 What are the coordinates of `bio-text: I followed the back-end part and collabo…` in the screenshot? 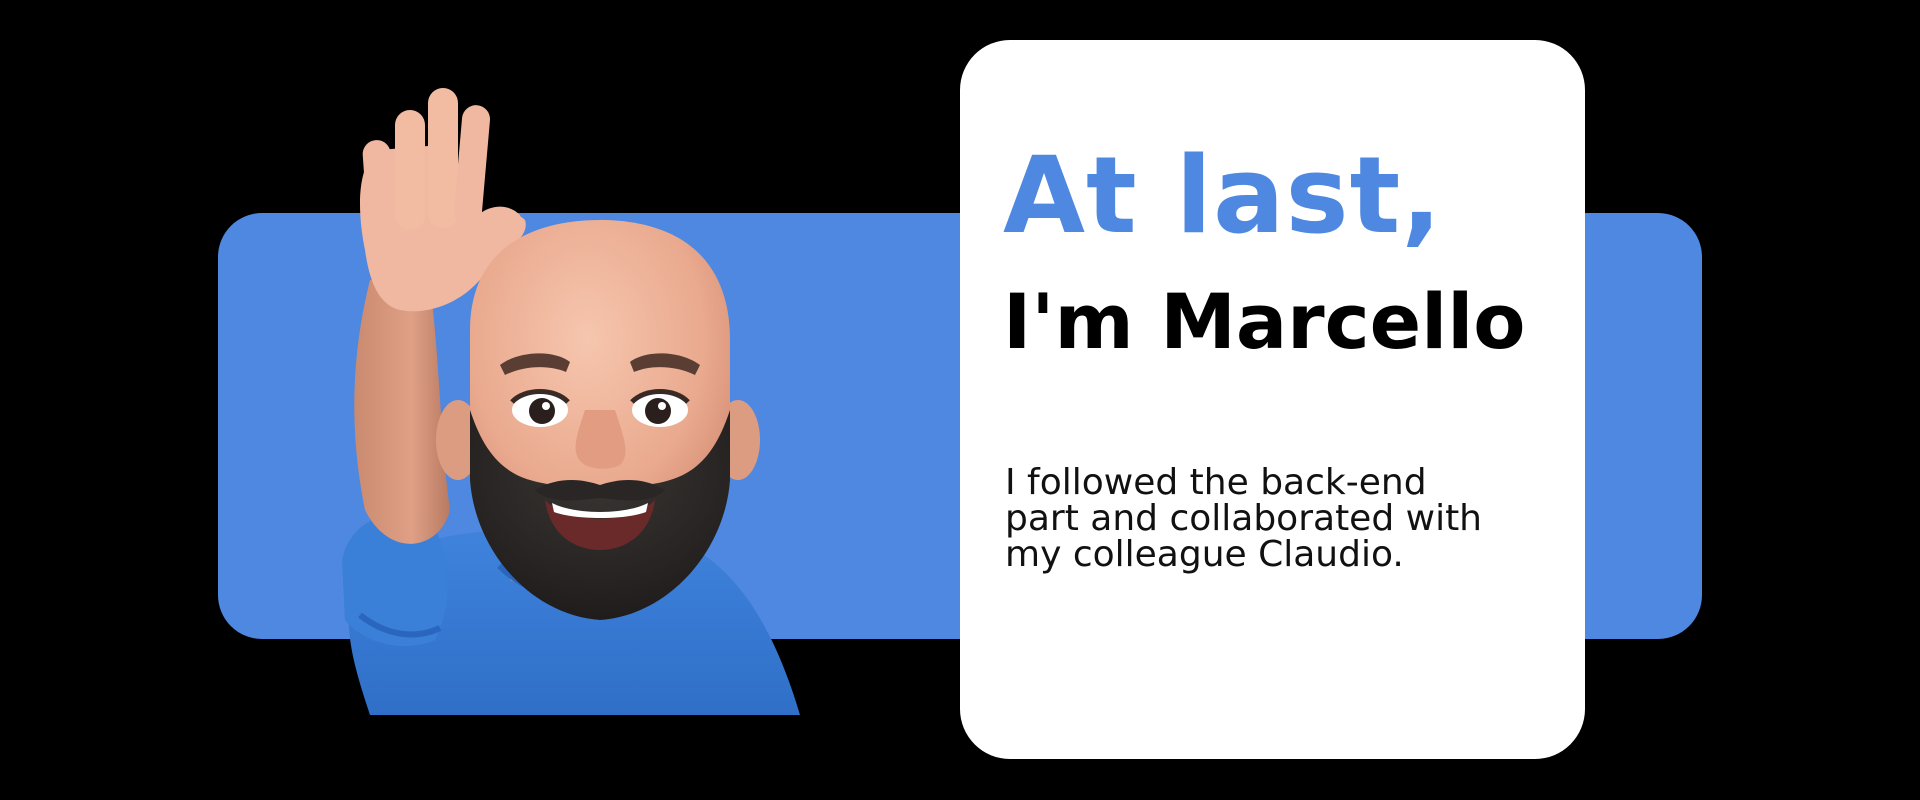 It's located at (1243, 518).